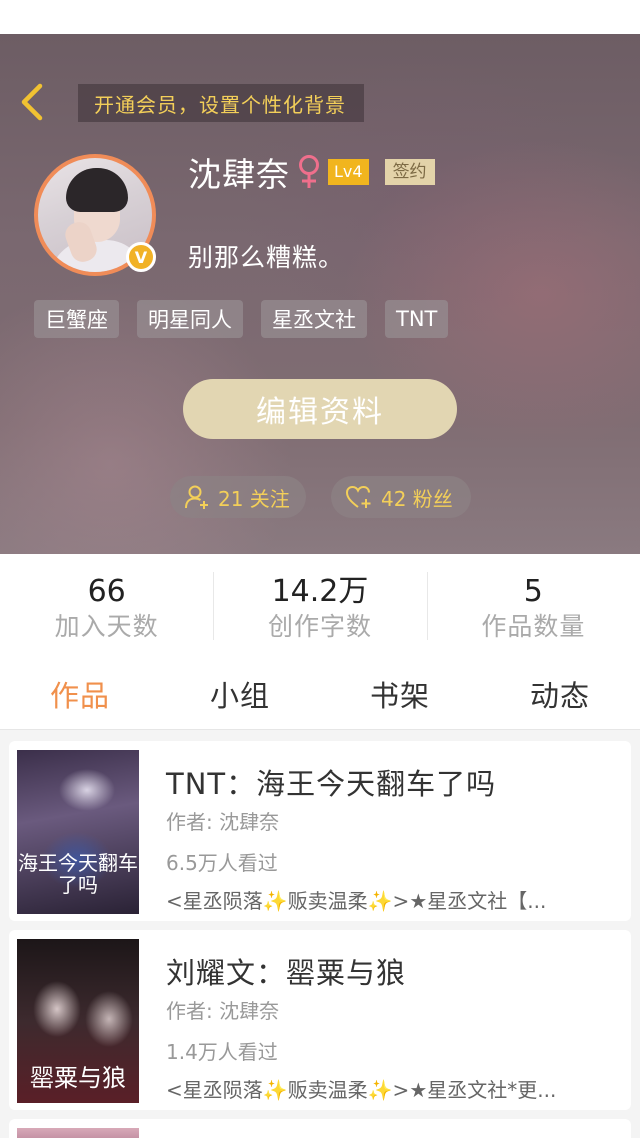  What do you see at coordinates (240, 693) in the screenshot?
I see `tab-groups: 小组` at bounding box center [240, 693].